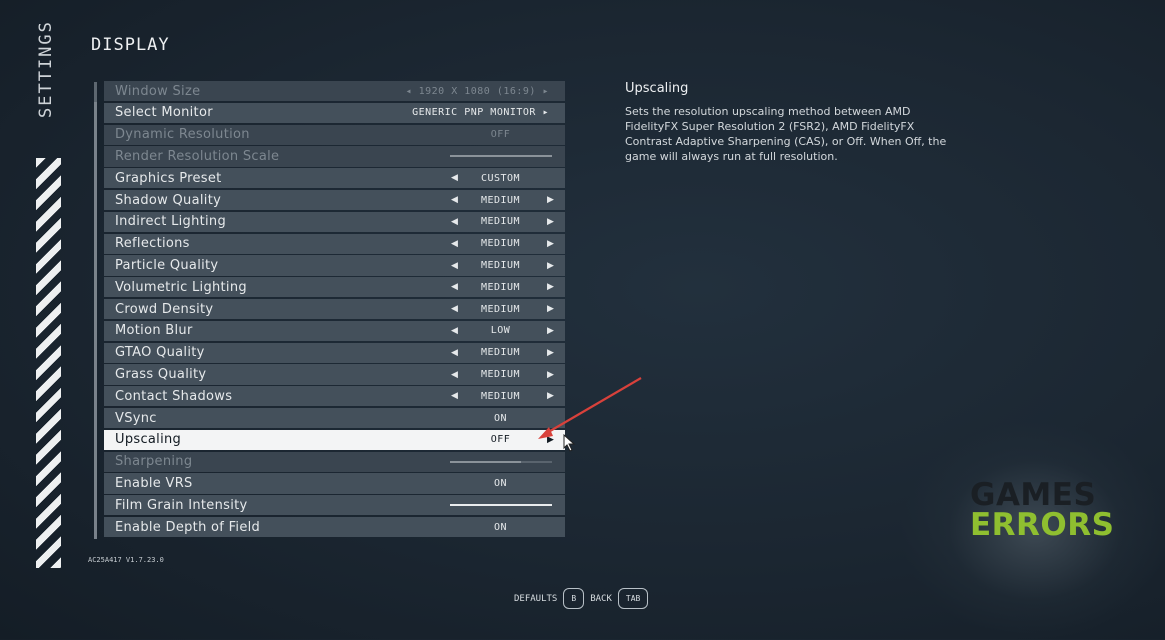  What do you see at coordinates (590, 408) in the screenshot?
I see `annotation-arrow-icon` at bounding box center [590, 408].